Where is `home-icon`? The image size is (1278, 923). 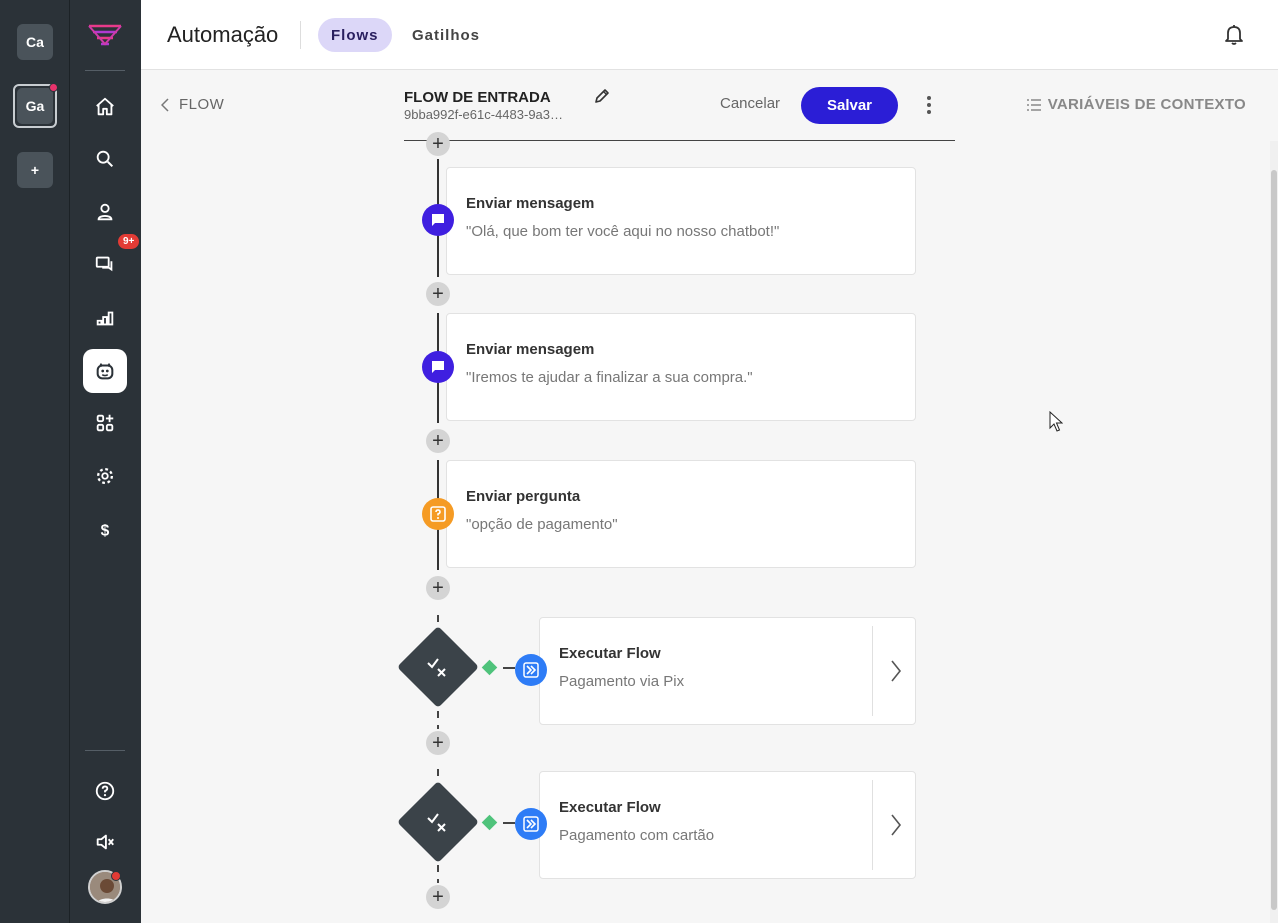 home-icon is located at coordinates (105, 106).